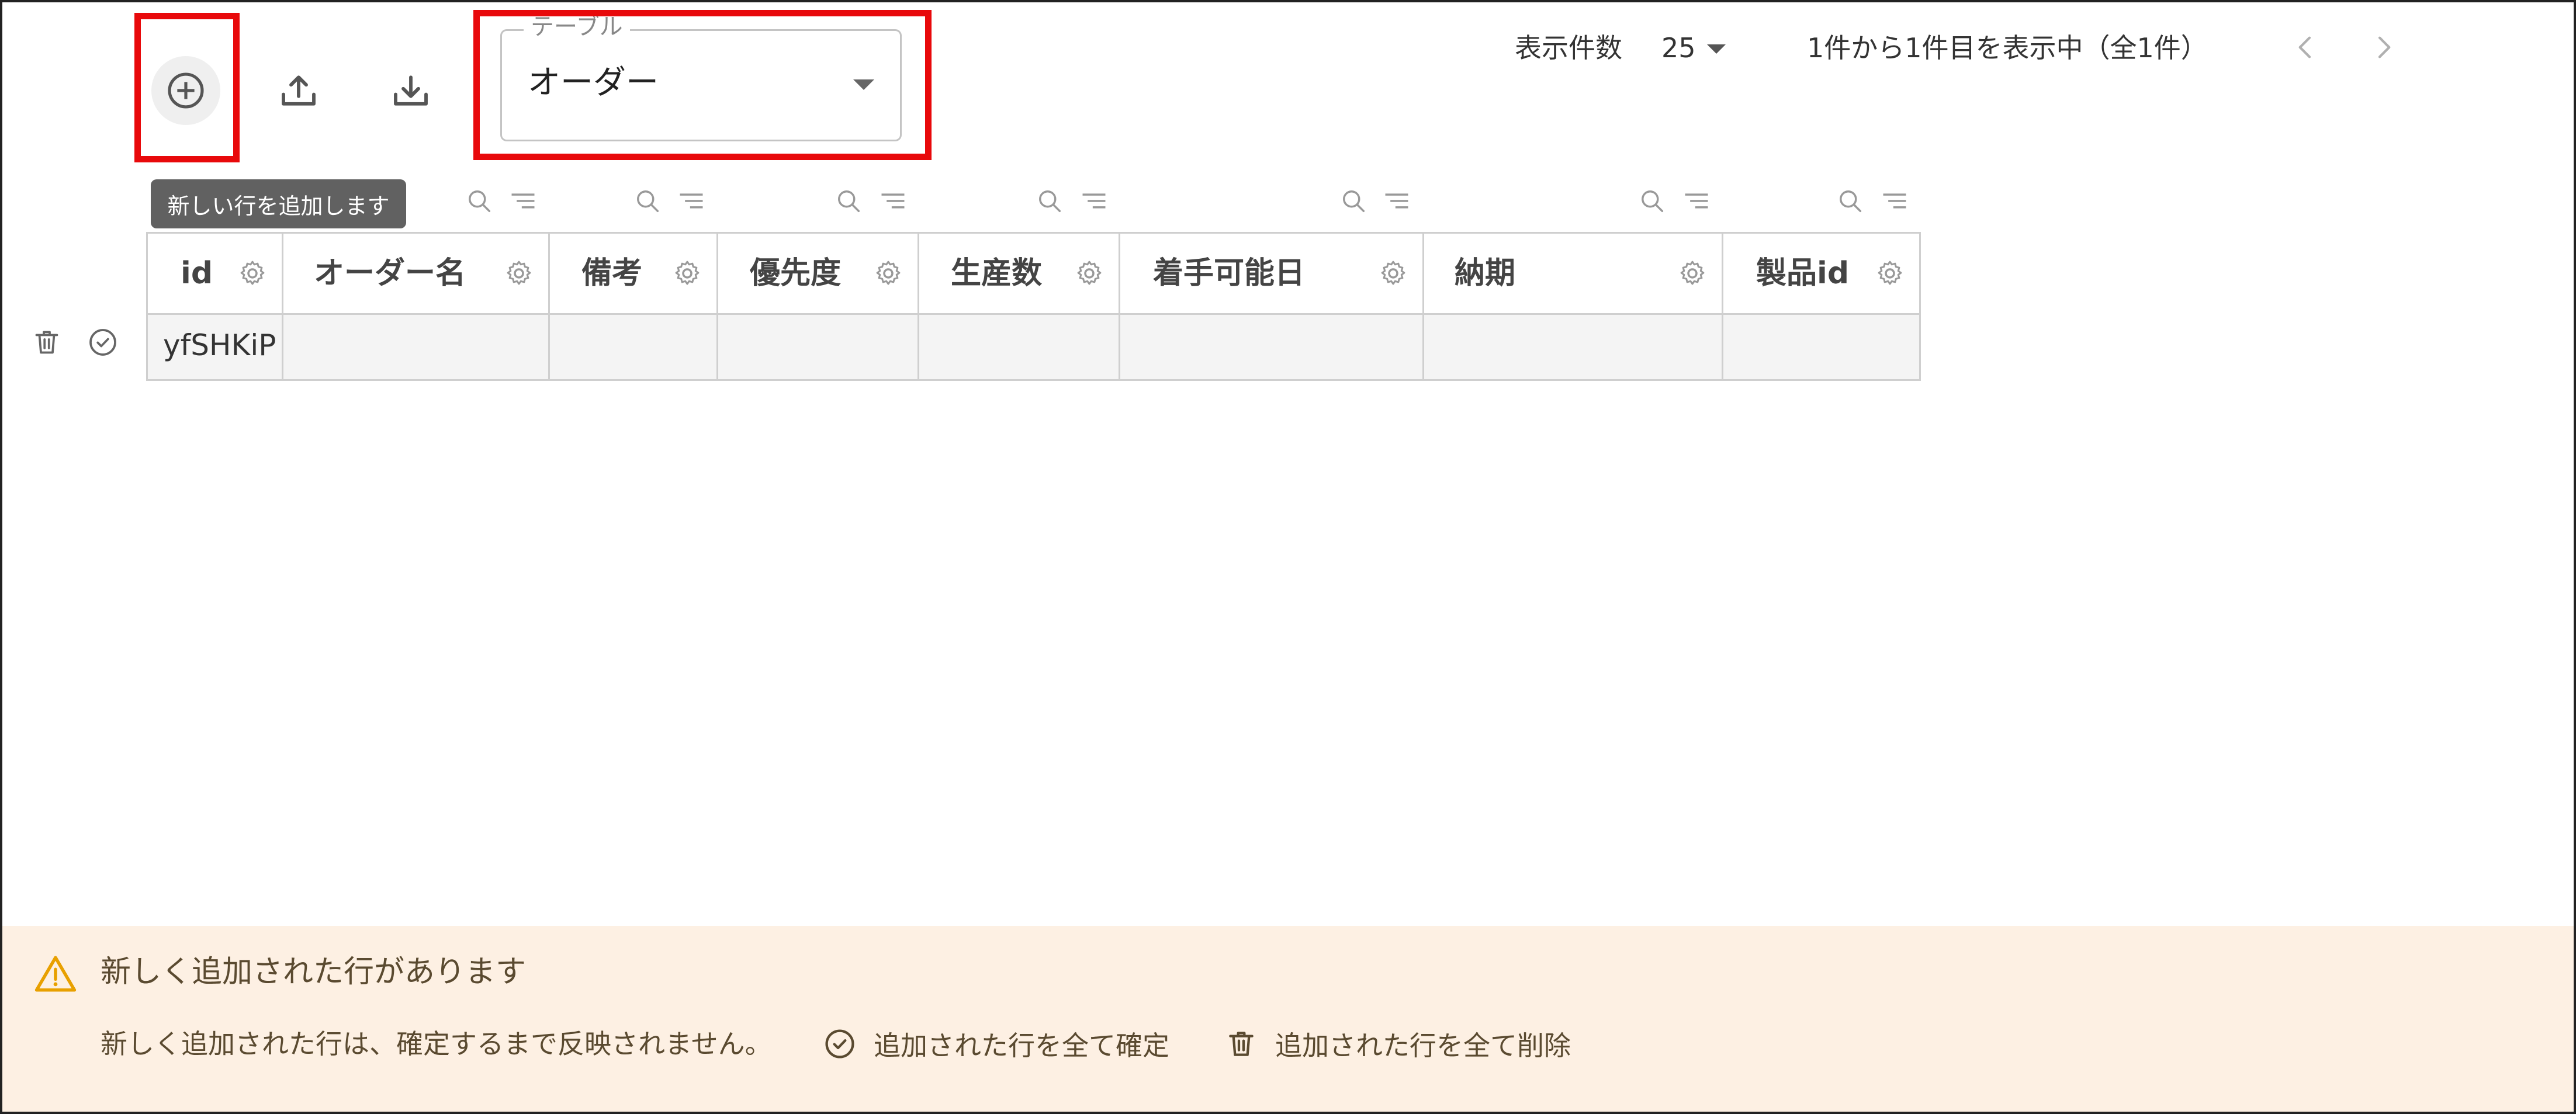 This screenshot has height=1114, width=2576. I want to click on download-icon, so click(411, 90).